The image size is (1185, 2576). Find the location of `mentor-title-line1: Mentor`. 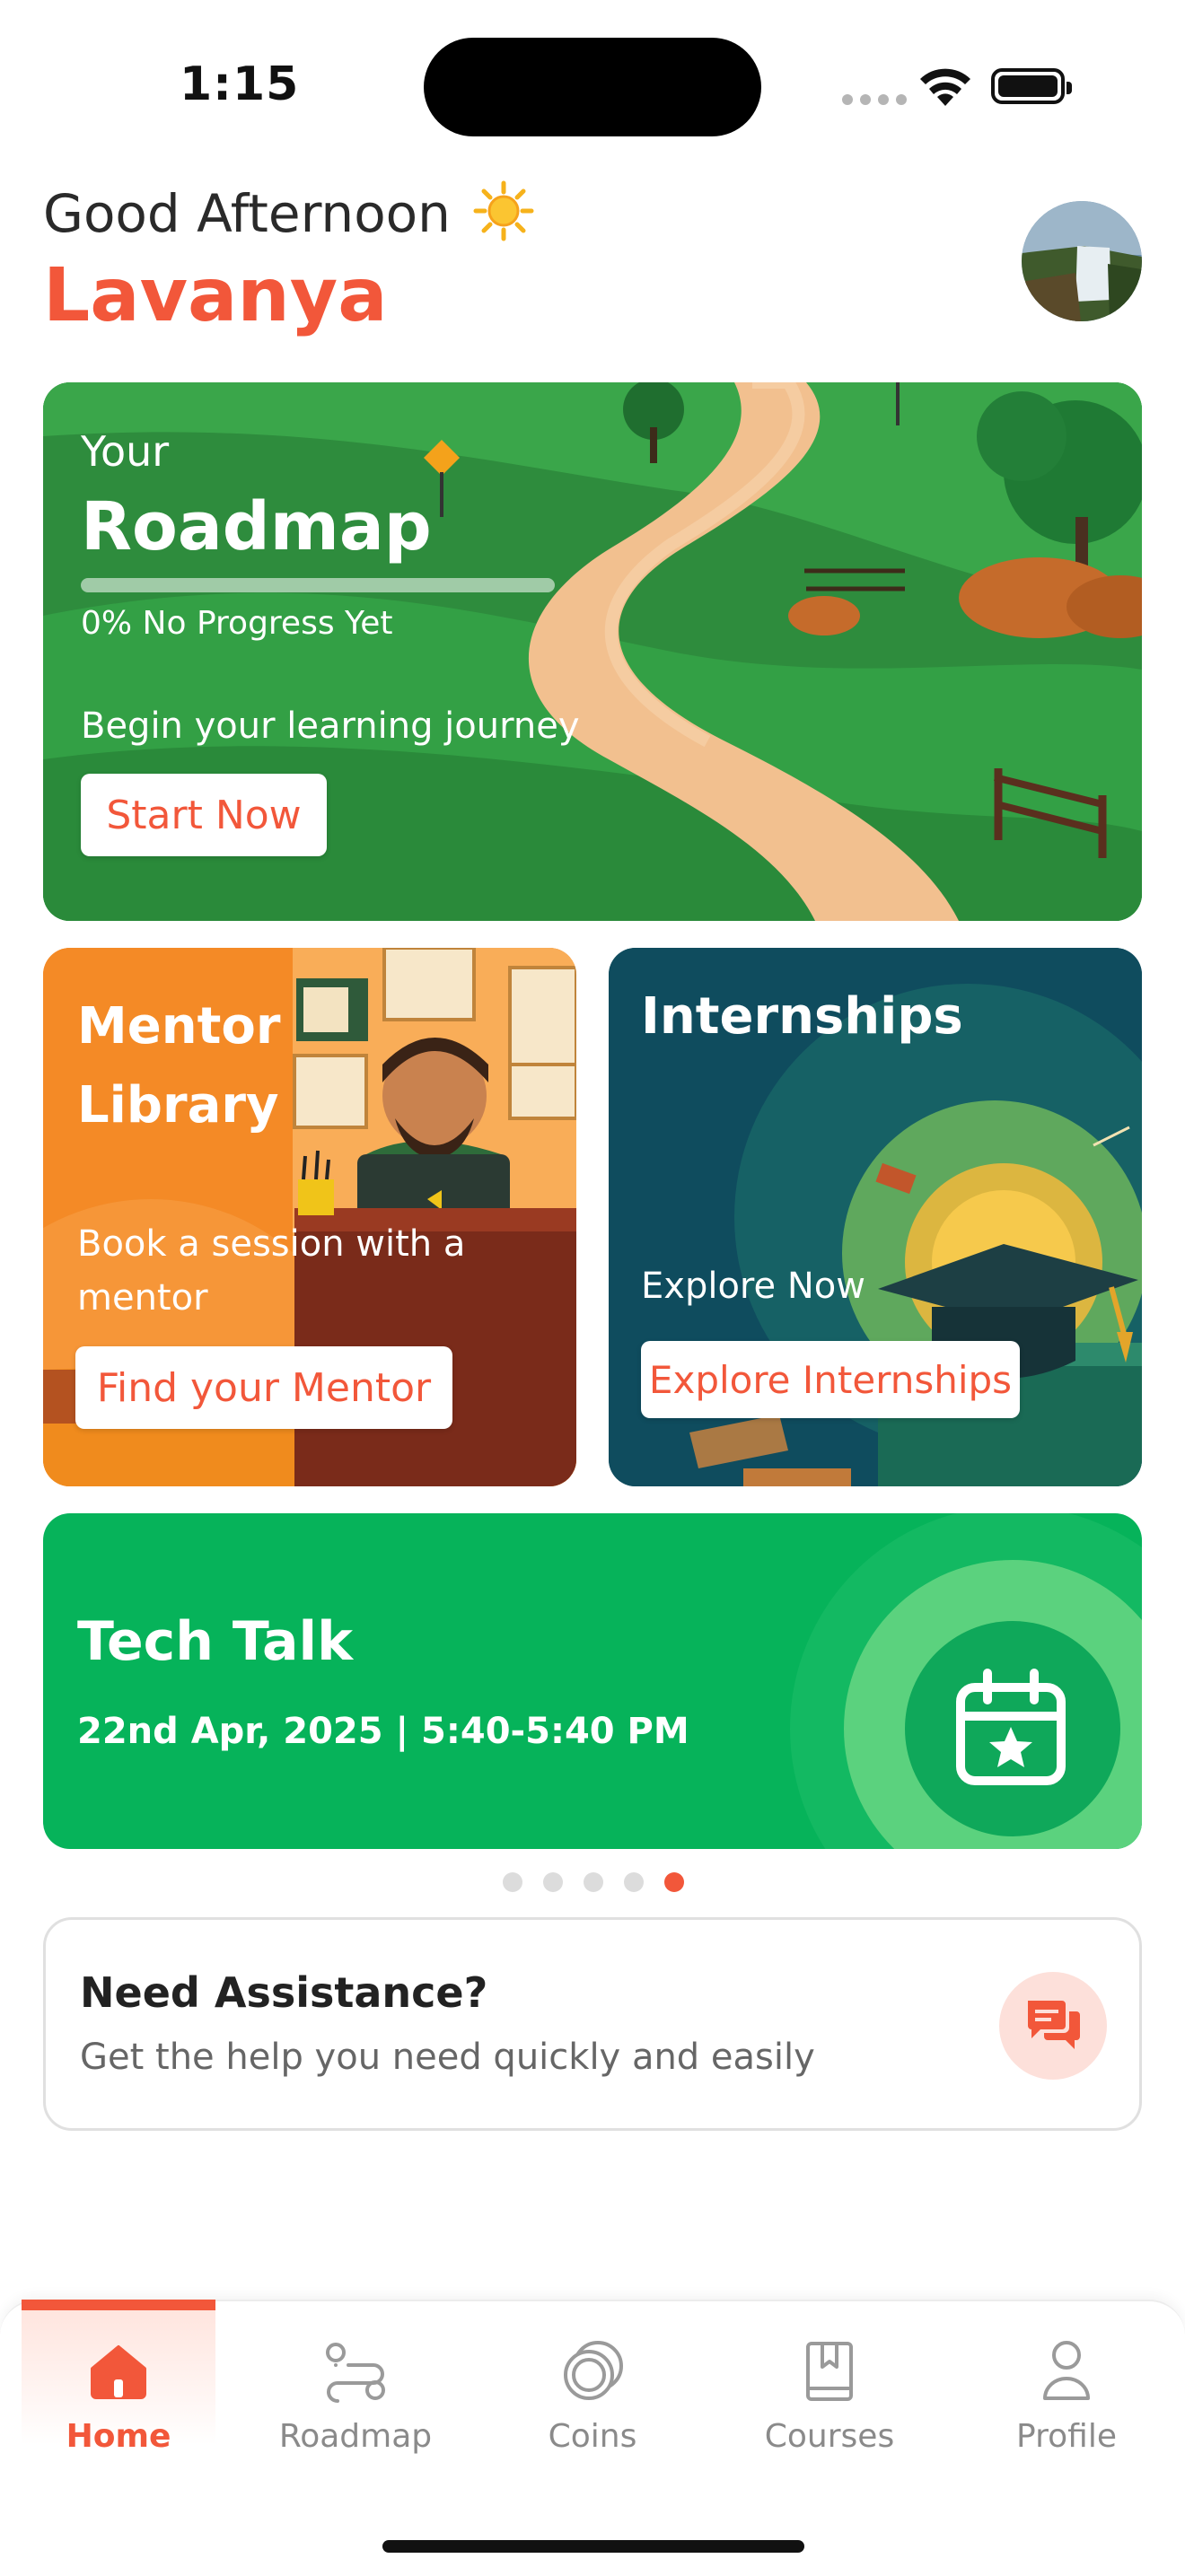

mentor-title-line1: Mentor is located at coordinates (179, 1026).